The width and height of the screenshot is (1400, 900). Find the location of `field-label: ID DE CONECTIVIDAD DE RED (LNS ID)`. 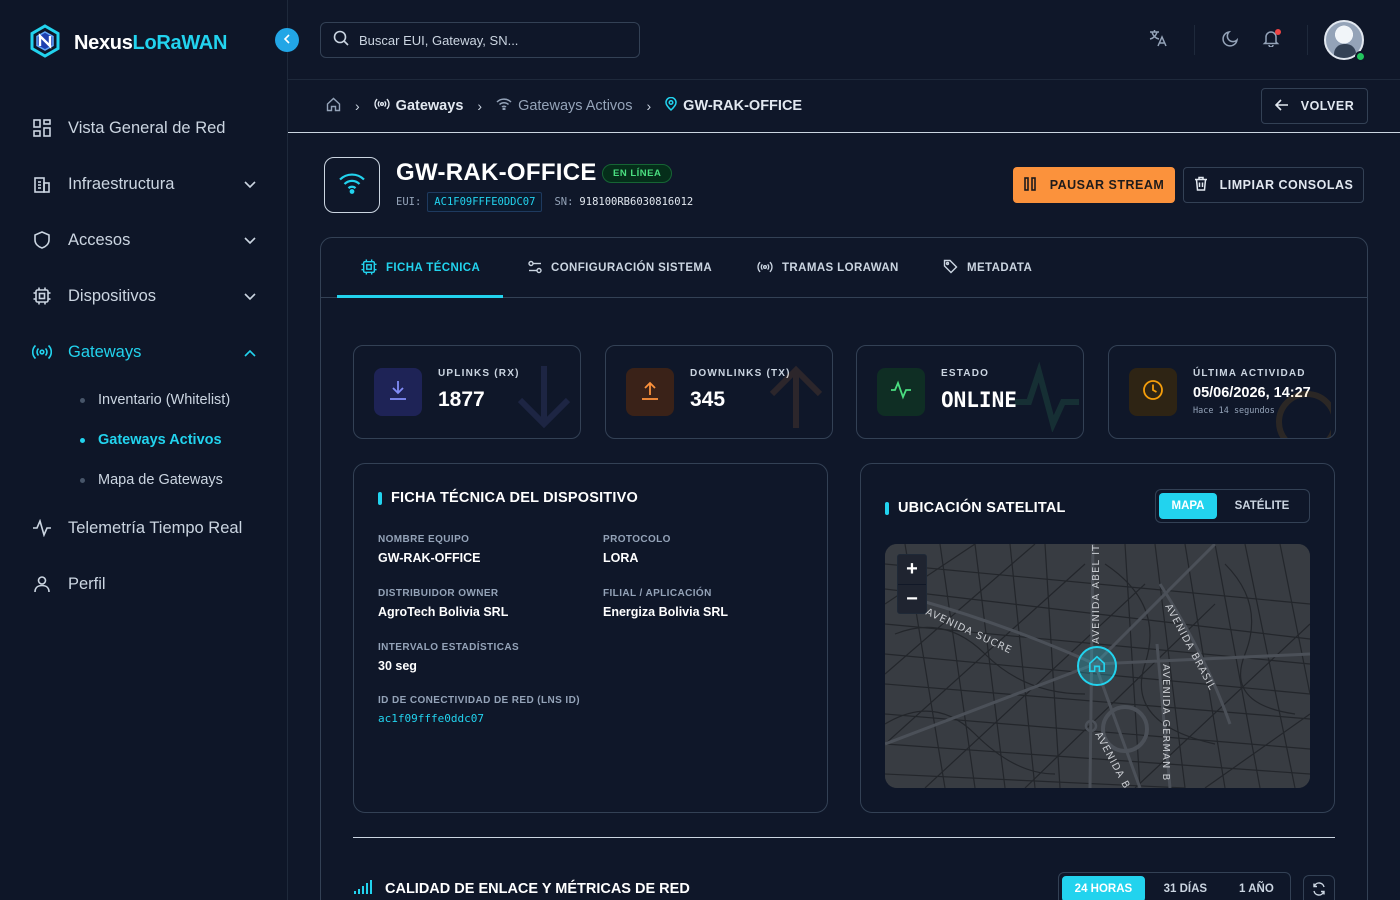

field-label: ID DE CONECTIVIDAD DE RED (LNS ID) is located at coordinates (479, 700).